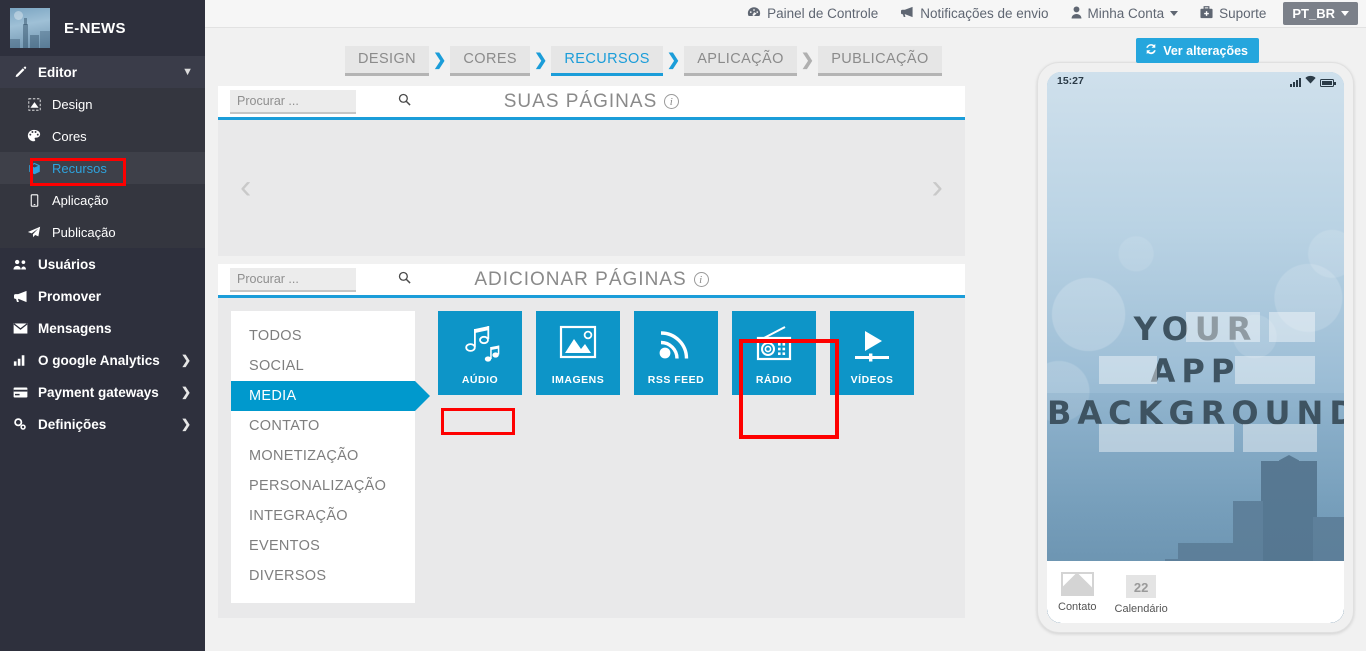  I want to click on gears-icon, so click(20, 424).